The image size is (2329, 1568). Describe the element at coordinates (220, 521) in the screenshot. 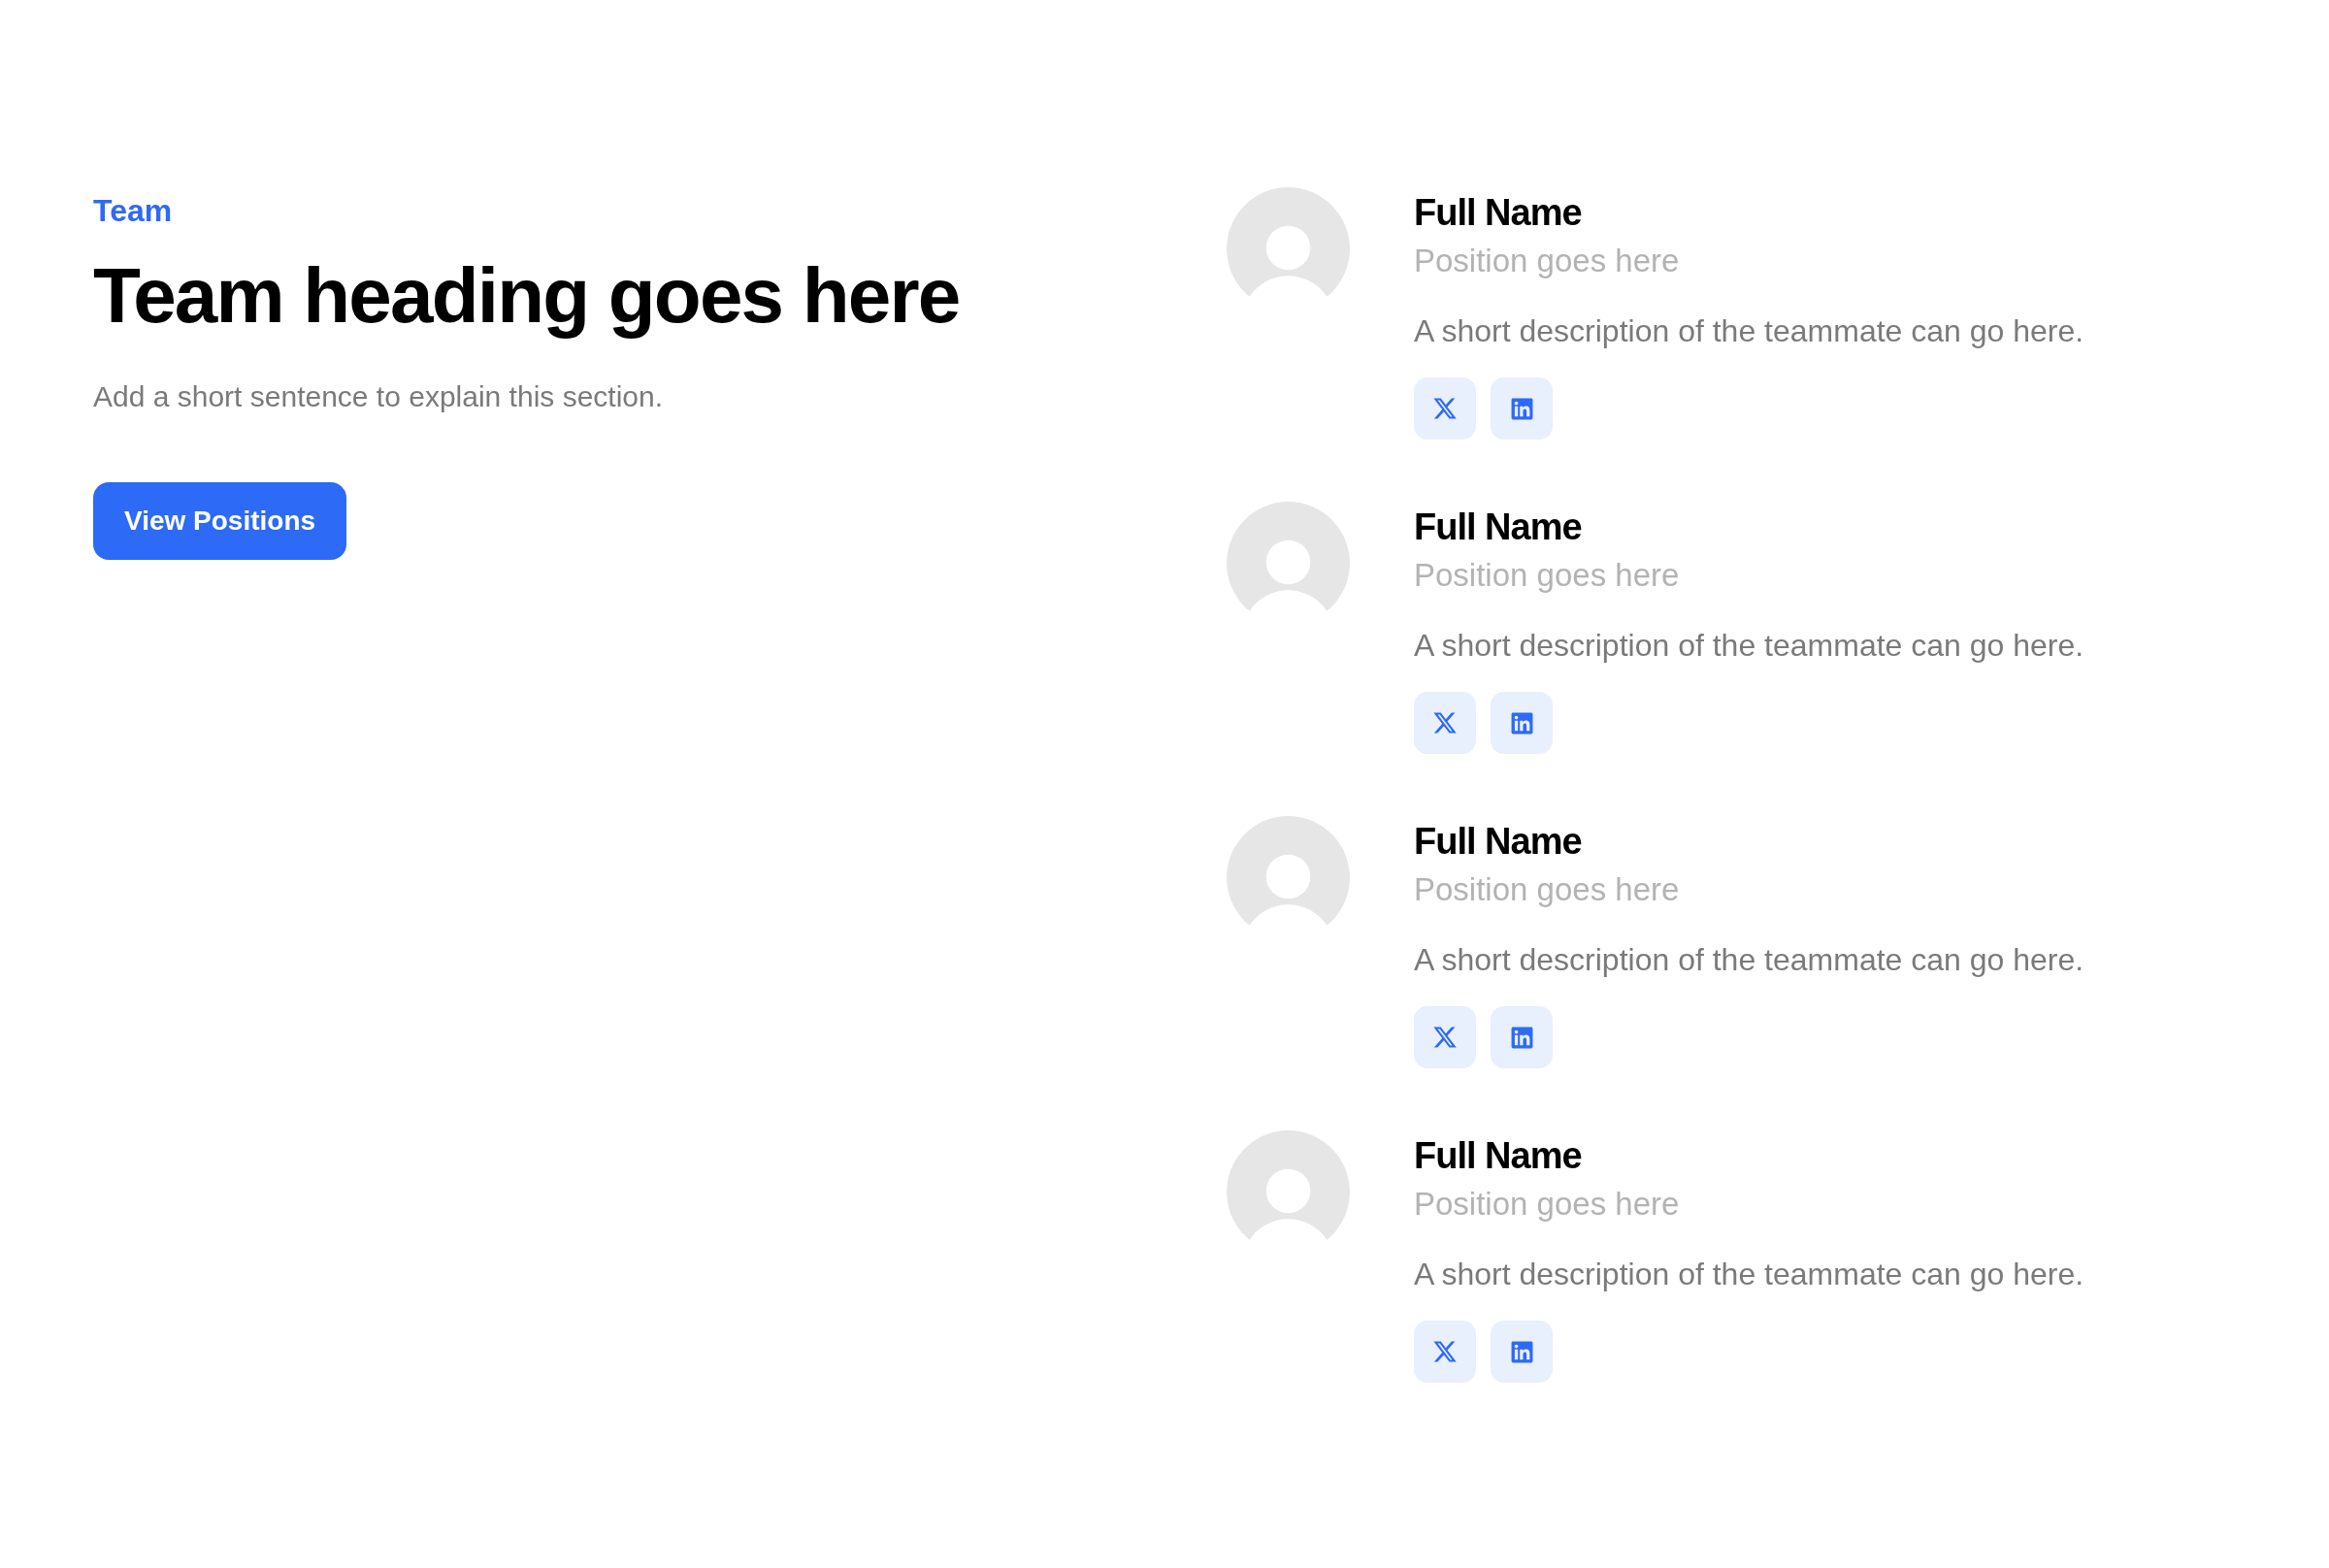

I see `view-positions-button: View Positions` at that location.